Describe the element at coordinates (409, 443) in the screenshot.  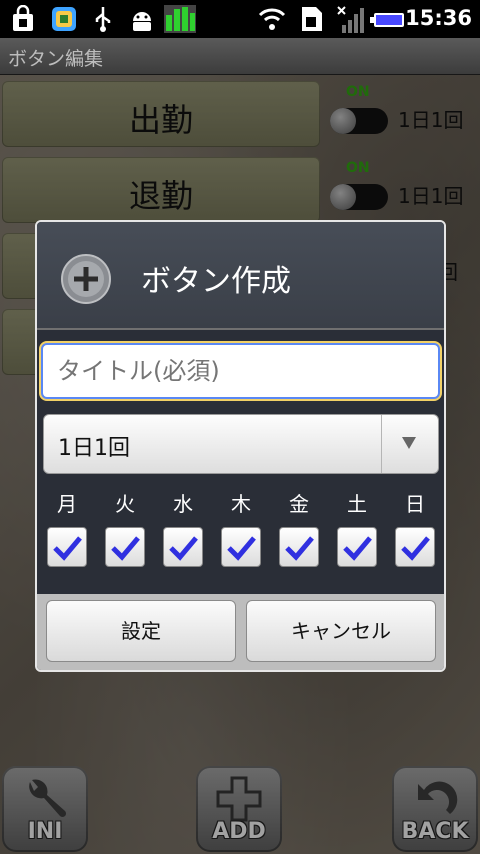
I see `dropdown-arrow-icon` at that location.